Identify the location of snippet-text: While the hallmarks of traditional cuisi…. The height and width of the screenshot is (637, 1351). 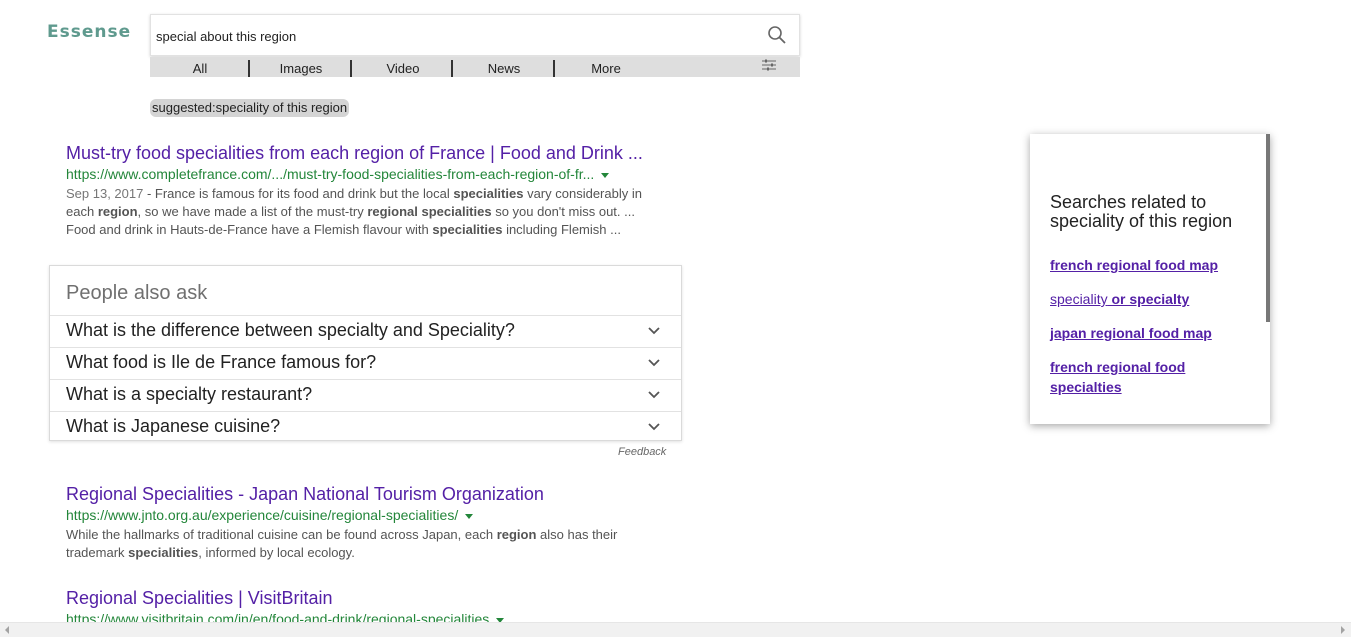
(281, 534).